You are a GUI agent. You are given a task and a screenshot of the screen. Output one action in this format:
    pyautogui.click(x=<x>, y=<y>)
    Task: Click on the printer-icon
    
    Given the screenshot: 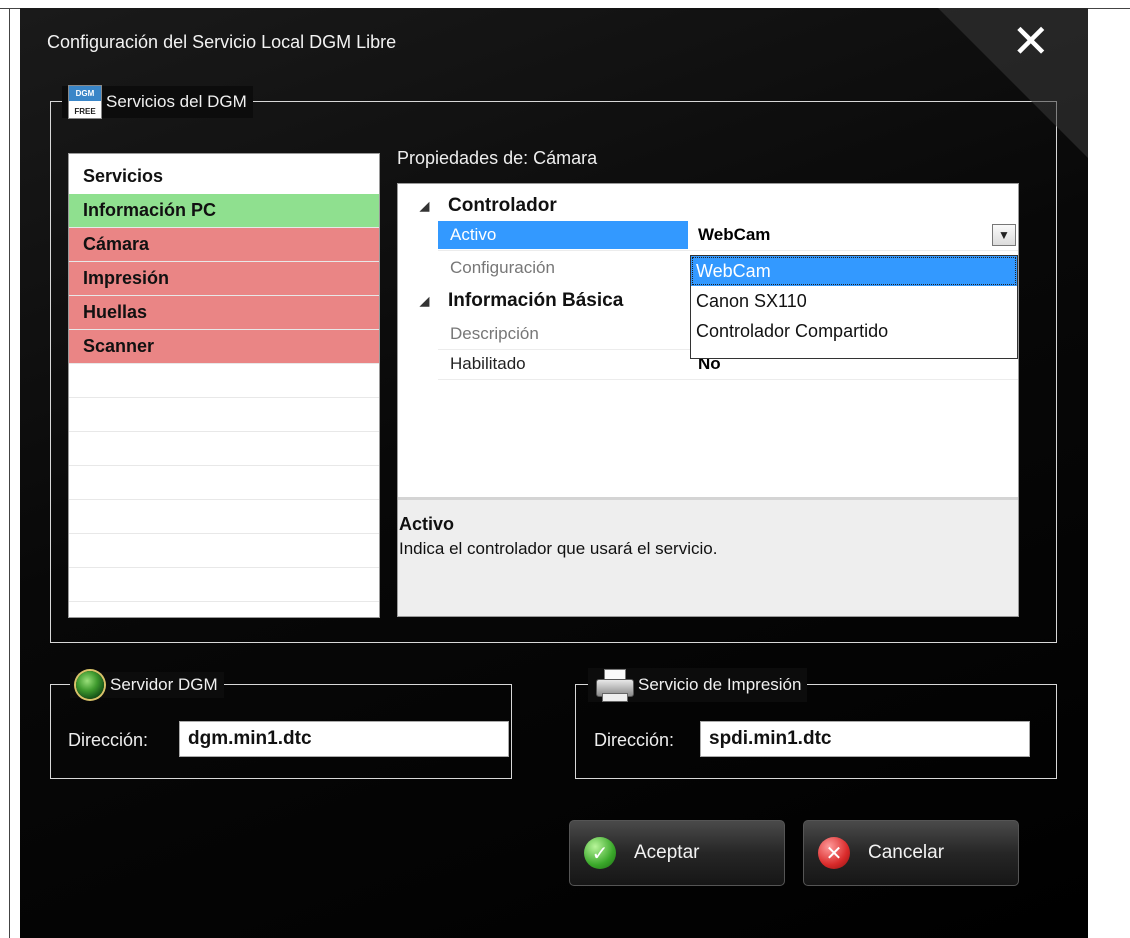 What is the action you would take?
    pyautogui.click(x=614, y=685)
    